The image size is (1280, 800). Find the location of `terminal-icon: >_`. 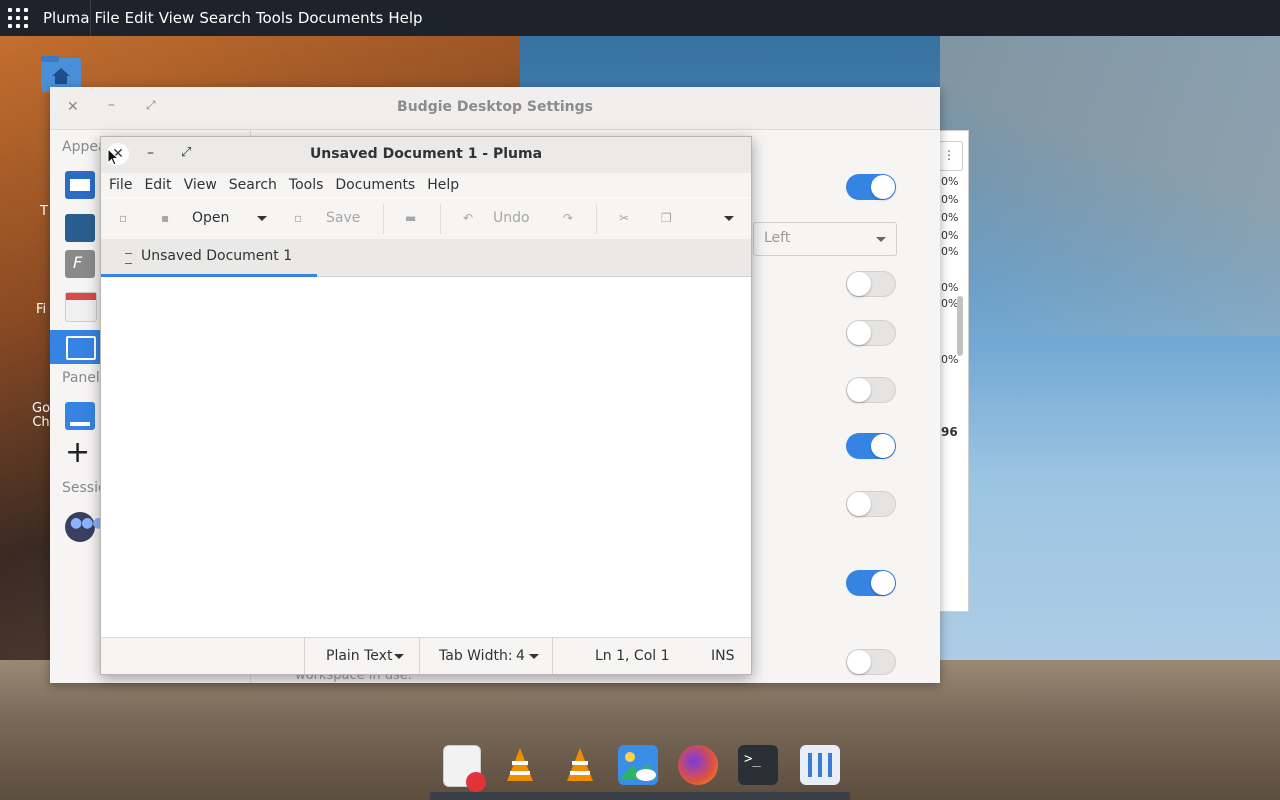

terminal-icon: >_ is located at coordinates (758, 765).